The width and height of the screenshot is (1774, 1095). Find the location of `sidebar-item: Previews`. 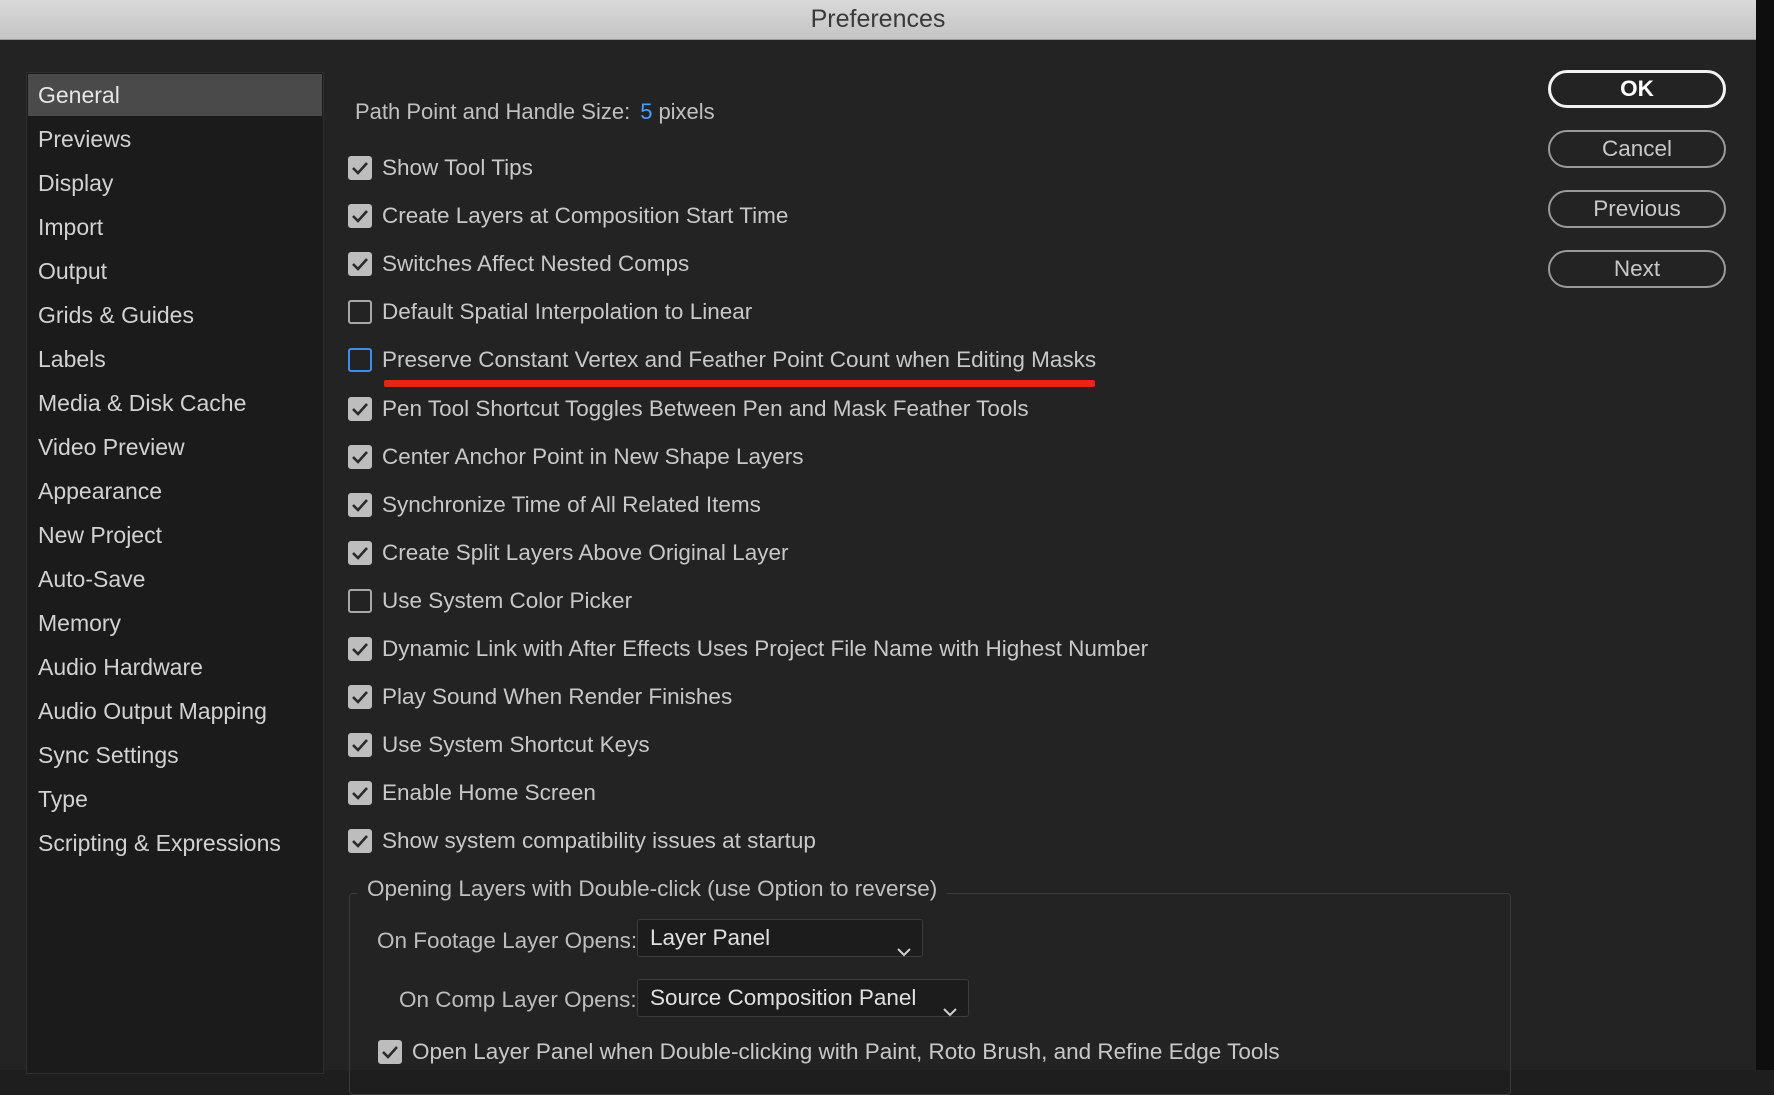

sidebar-item: Previews is located at coordinates (175, 139).